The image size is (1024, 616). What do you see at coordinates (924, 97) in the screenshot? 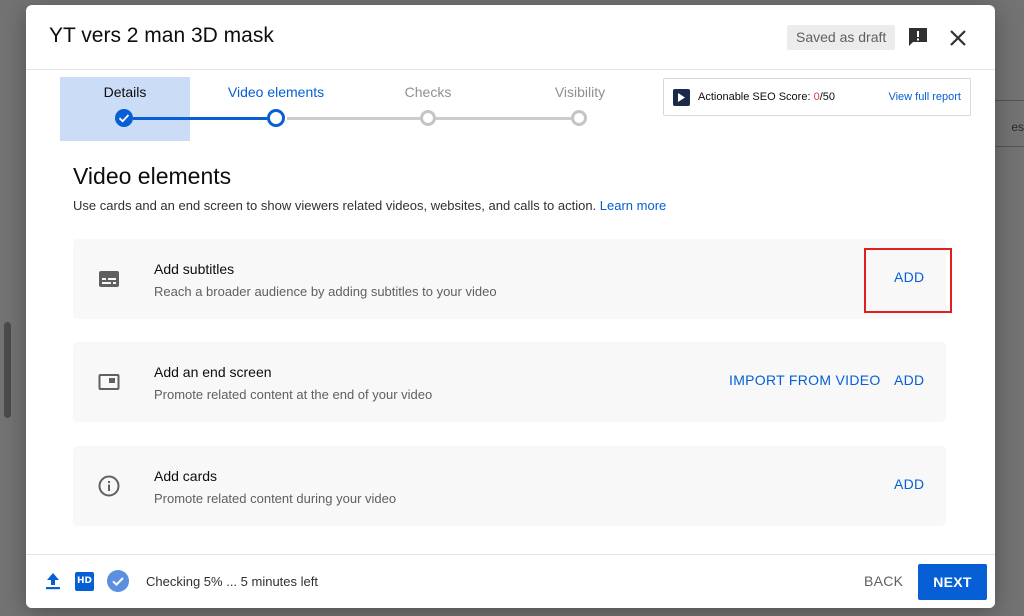
I see `view-full-report-link: View full report` at bounding box center [924, 97].